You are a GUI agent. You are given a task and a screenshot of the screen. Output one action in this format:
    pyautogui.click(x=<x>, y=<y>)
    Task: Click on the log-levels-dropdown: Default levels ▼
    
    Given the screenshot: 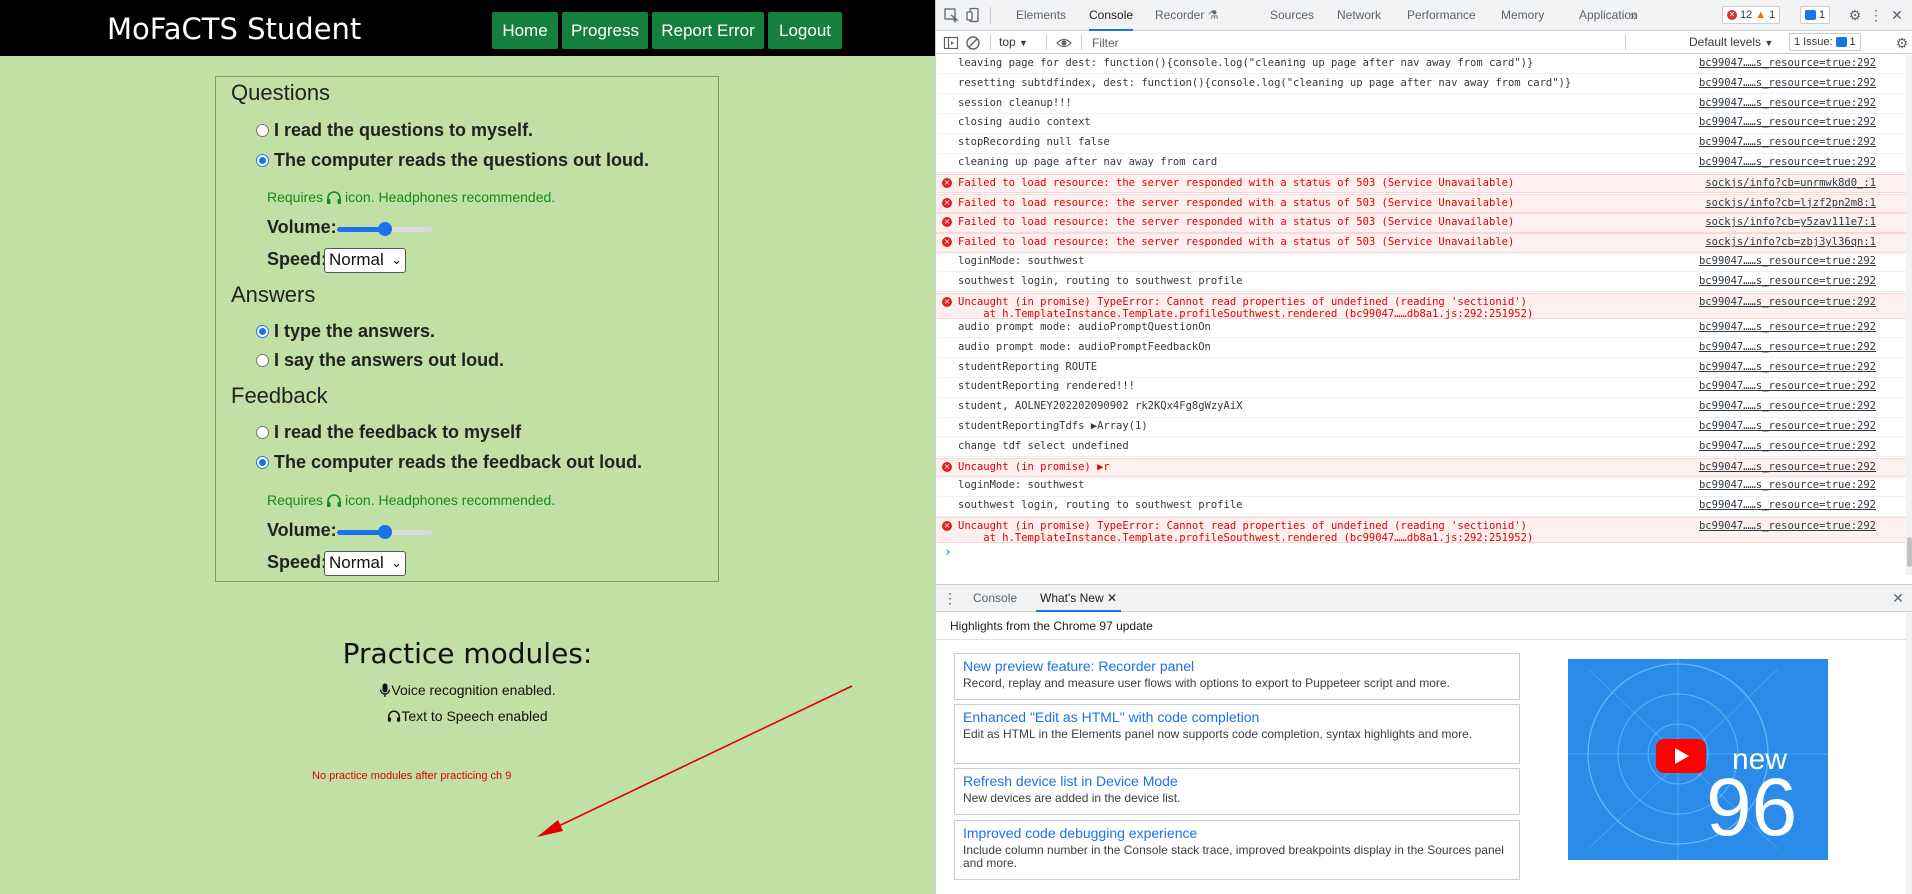 What is the action you would take?
    pyautogui.click(x=1731, y=42)
    